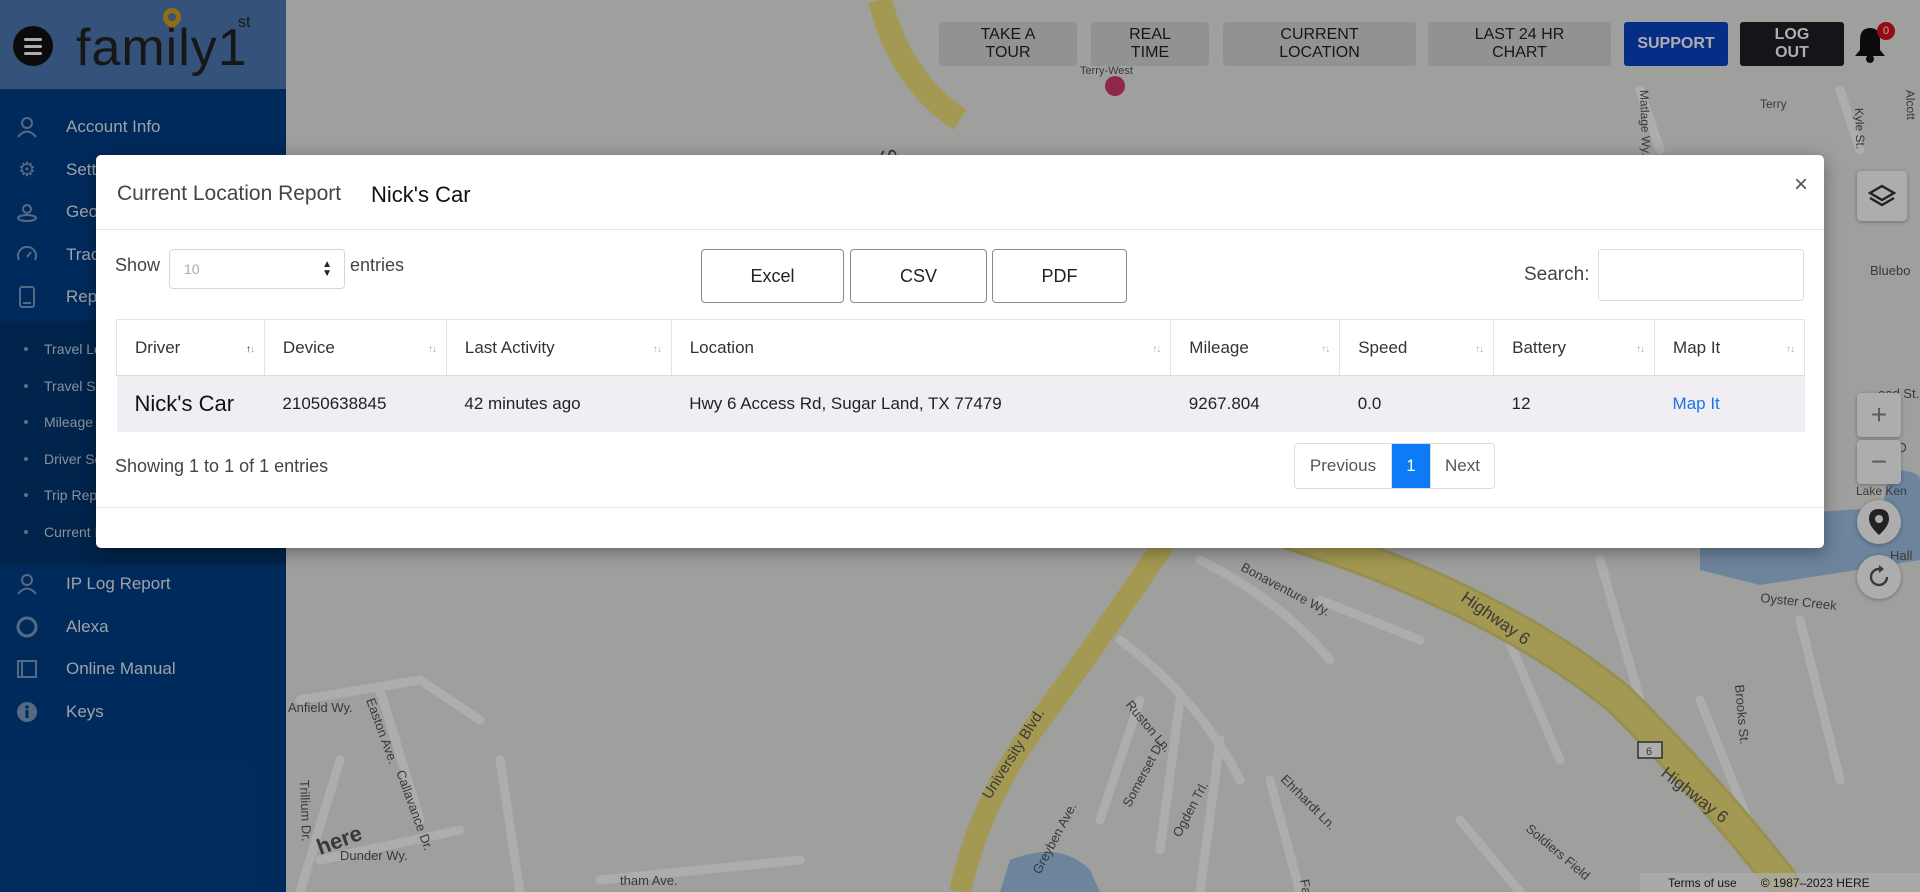 This screenshot has width=1920, height=892. What do you see at coordinates (138, 265) in the screenshot?
I see `show-label: Show` at bounding box center [138, 265].